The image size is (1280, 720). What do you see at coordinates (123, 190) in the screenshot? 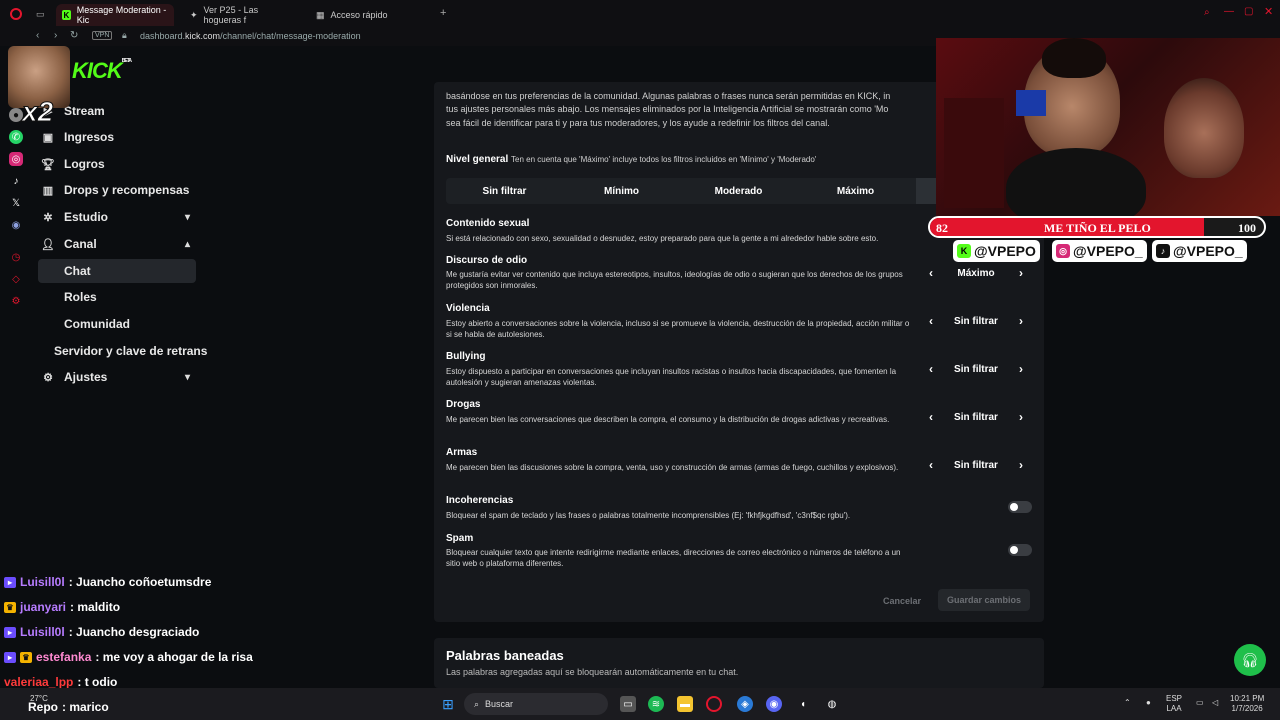
I see `sidebar-item-drops: ▥ Drops y recompensas` at bounding box center [123, 190].